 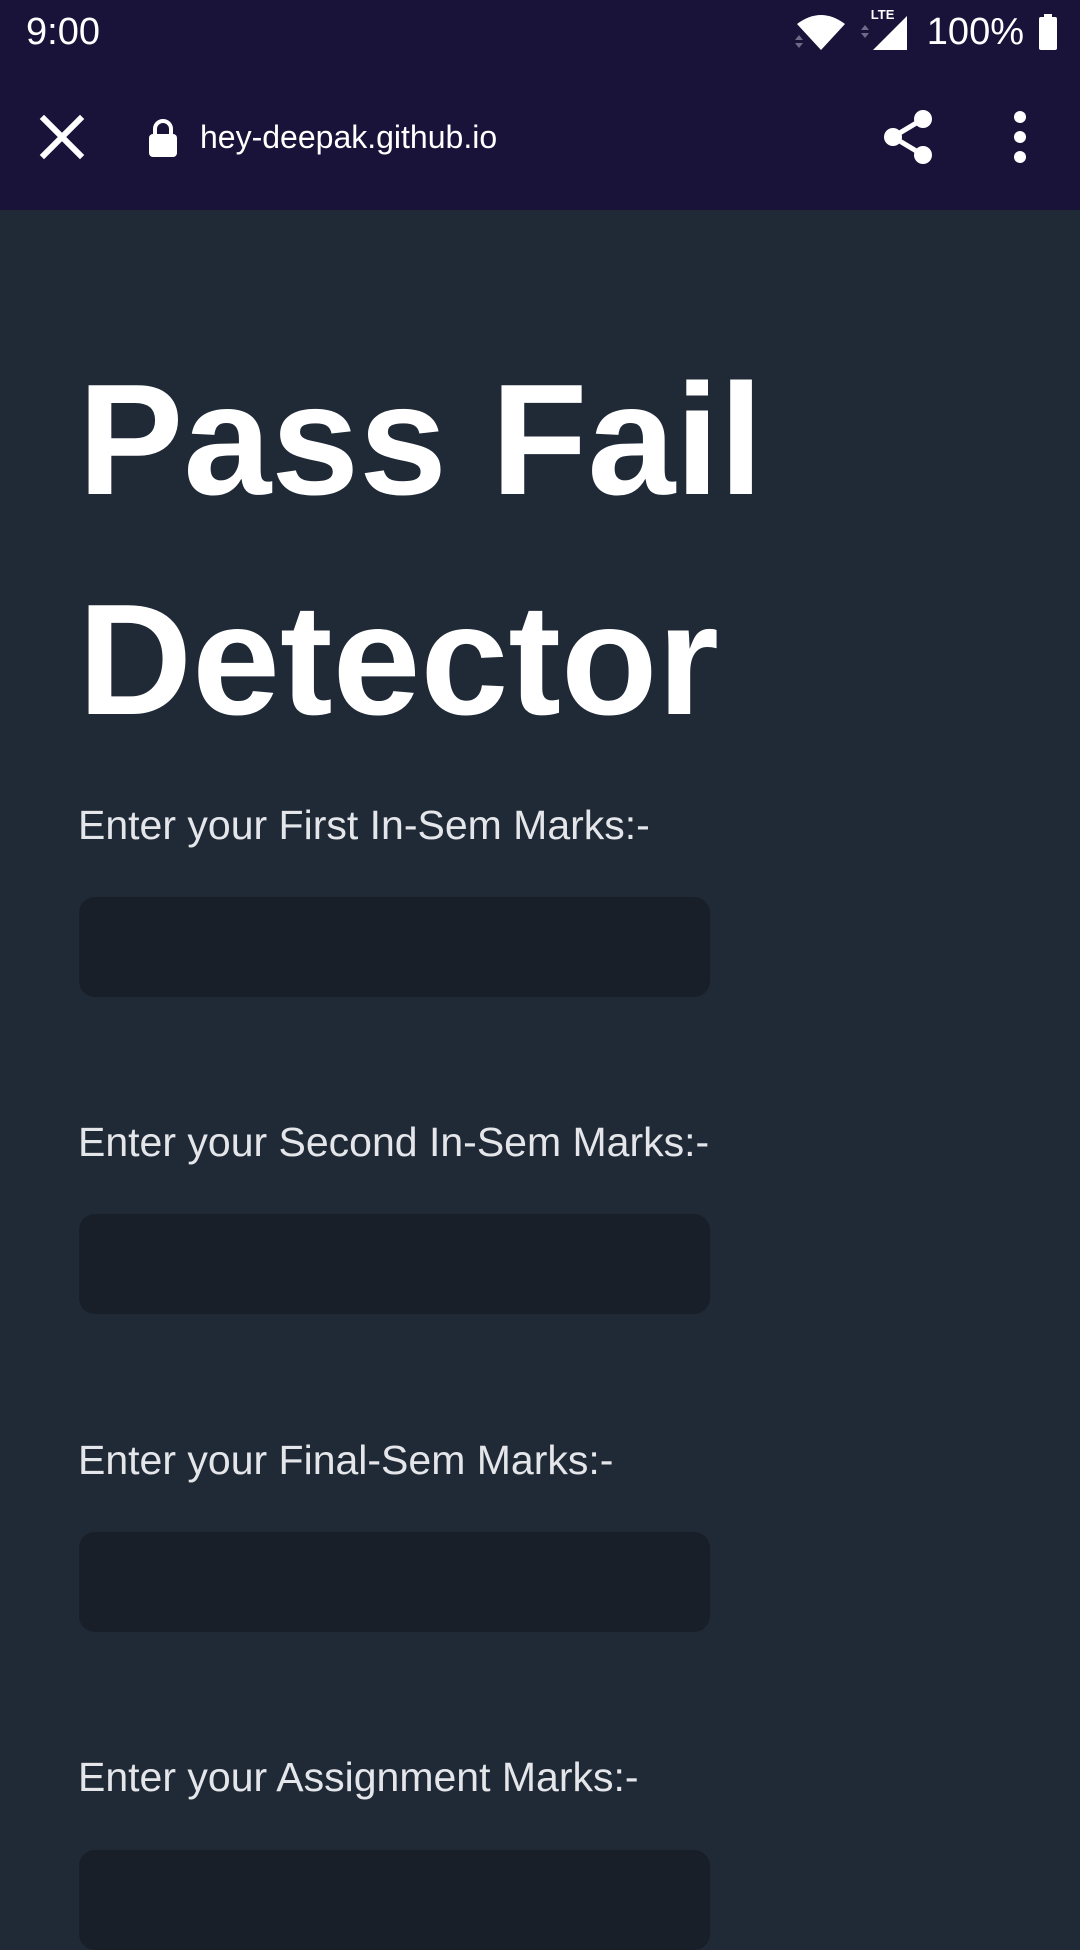 I want to click on network-type: LTE, so click(x=882, y=14).